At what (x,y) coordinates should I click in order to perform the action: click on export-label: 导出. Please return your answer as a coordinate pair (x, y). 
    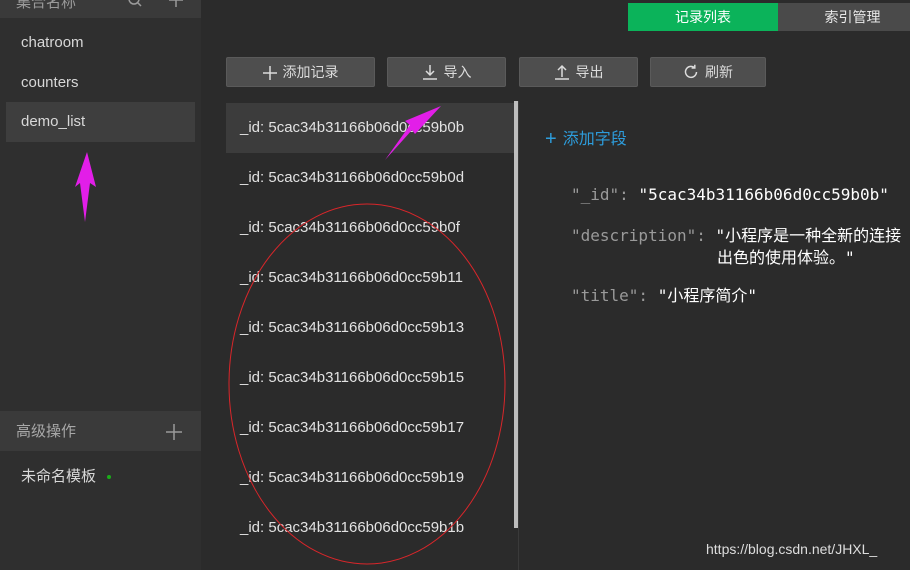
    Looking at the image, I should click on (589, 72).